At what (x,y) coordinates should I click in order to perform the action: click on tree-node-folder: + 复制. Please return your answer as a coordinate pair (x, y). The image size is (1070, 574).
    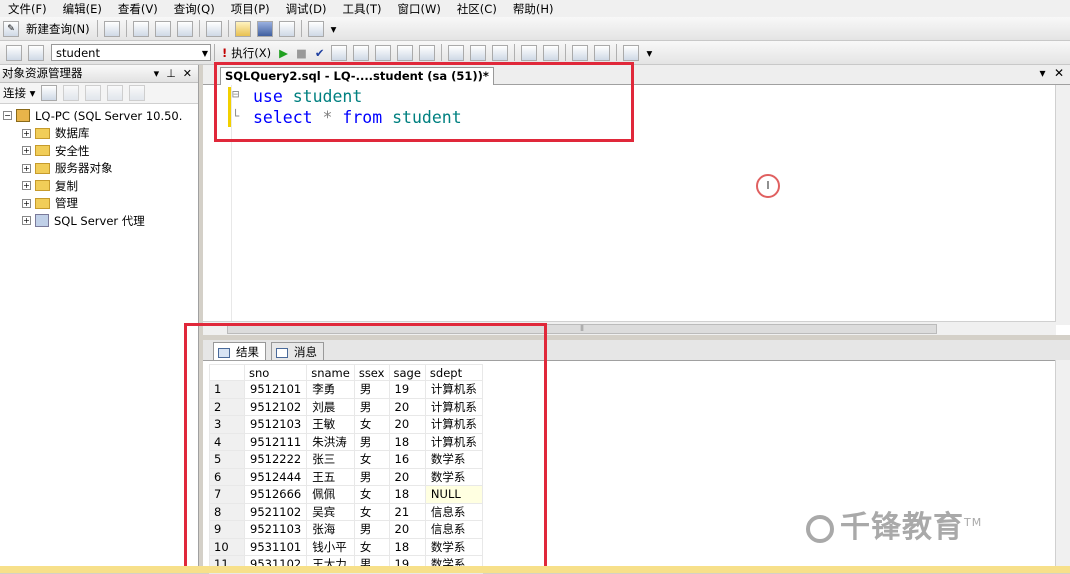
    Looking at the image, I should click on (99, 186).